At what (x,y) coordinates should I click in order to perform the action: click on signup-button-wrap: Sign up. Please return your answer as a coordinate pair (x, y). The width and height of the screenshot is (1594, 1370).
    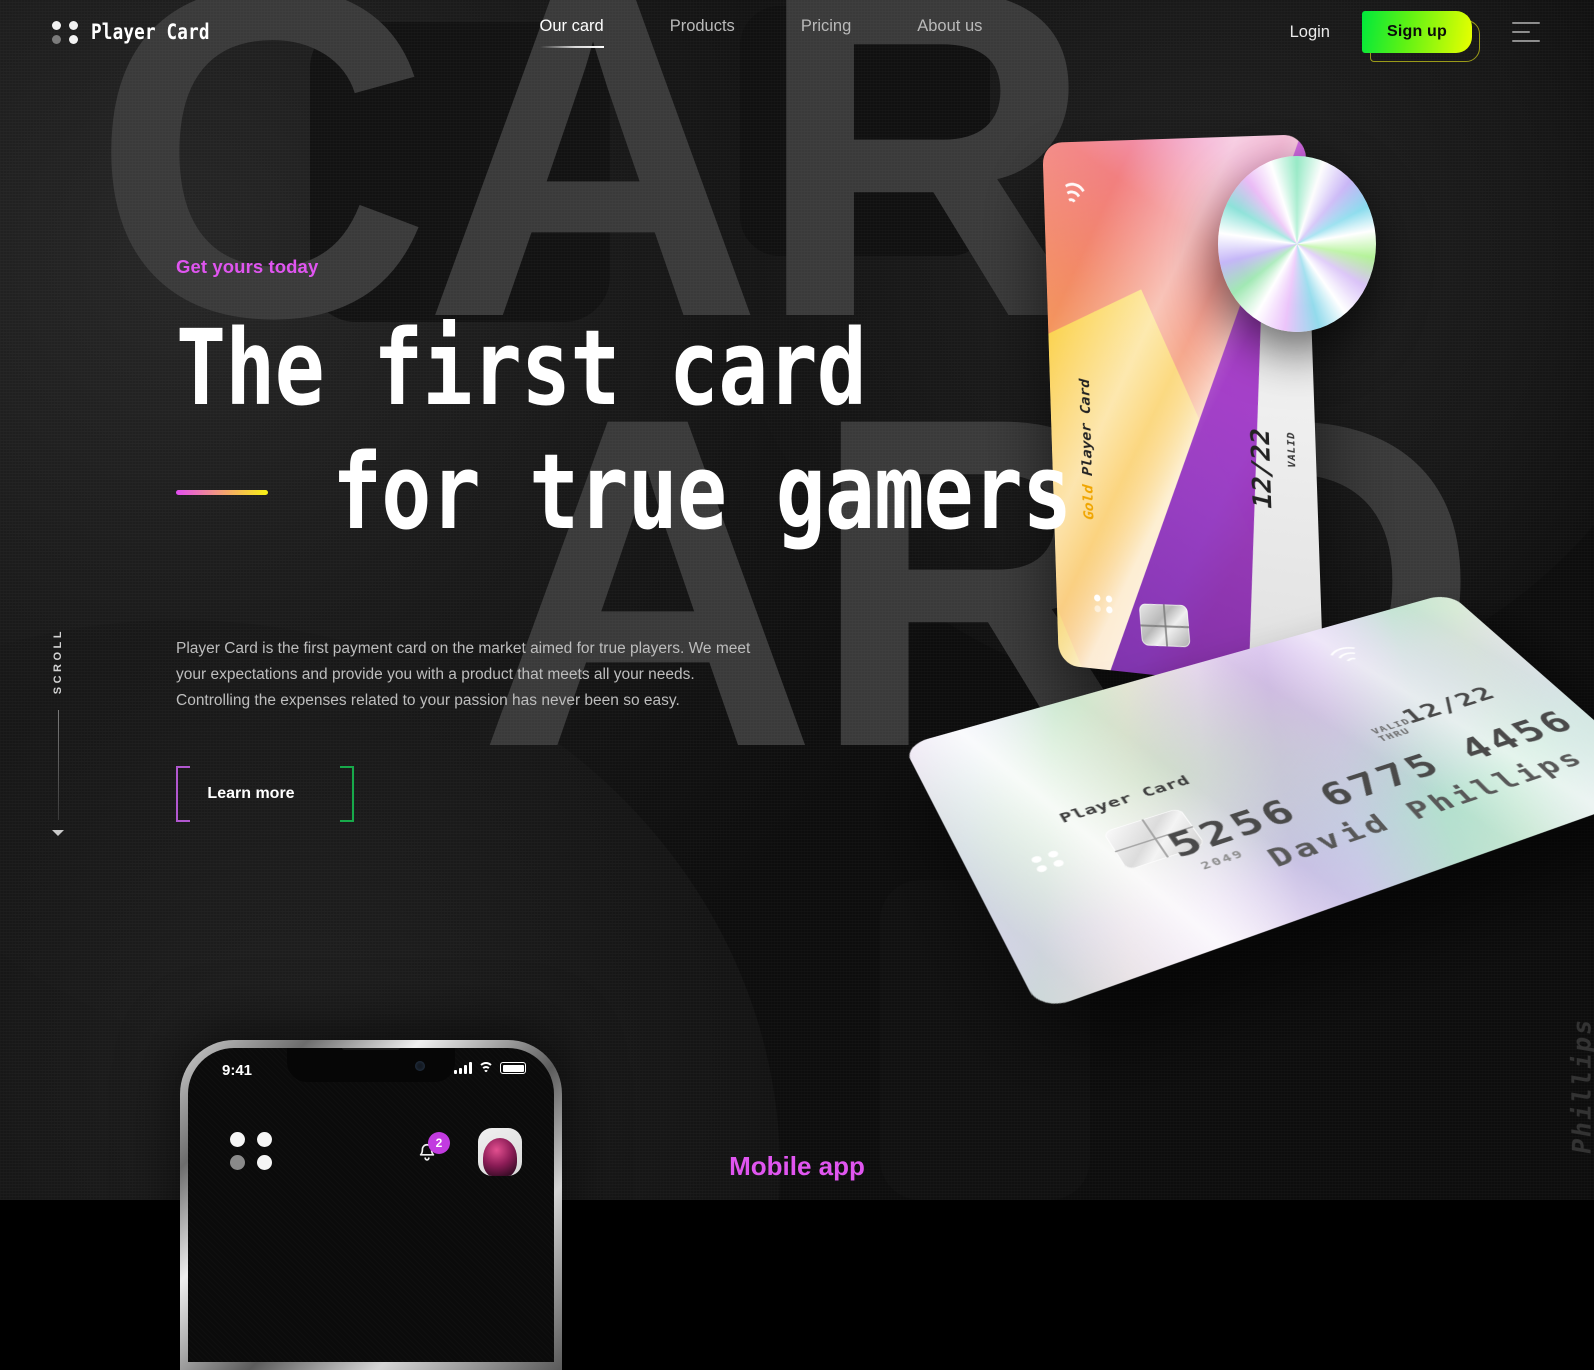
    Looking at the image, I should click on (1420, 36).